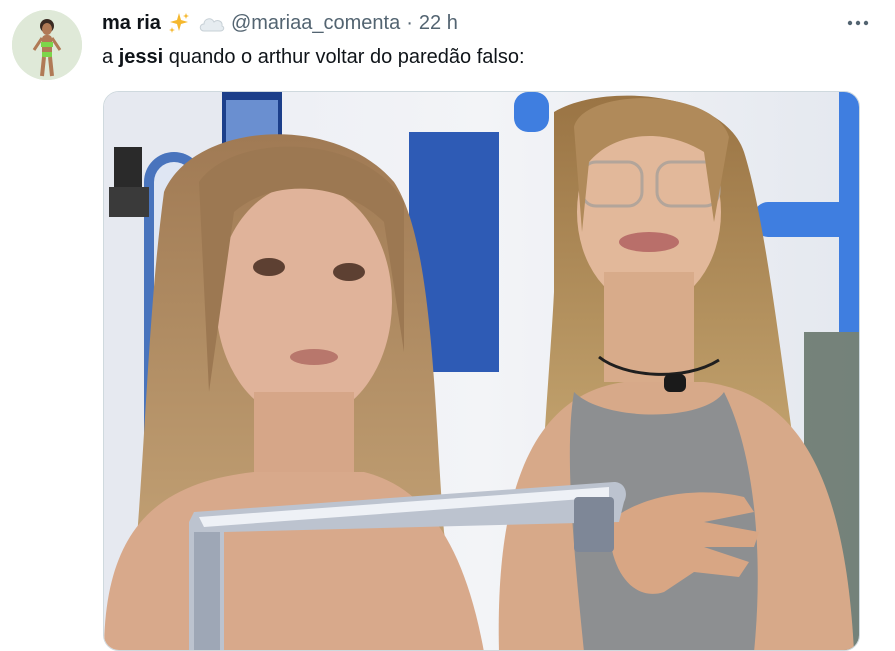  What do you see at coordinates (858, 23) in the screenshot?
I see `more-horizontal-icon` at bounding box center [858, 23].